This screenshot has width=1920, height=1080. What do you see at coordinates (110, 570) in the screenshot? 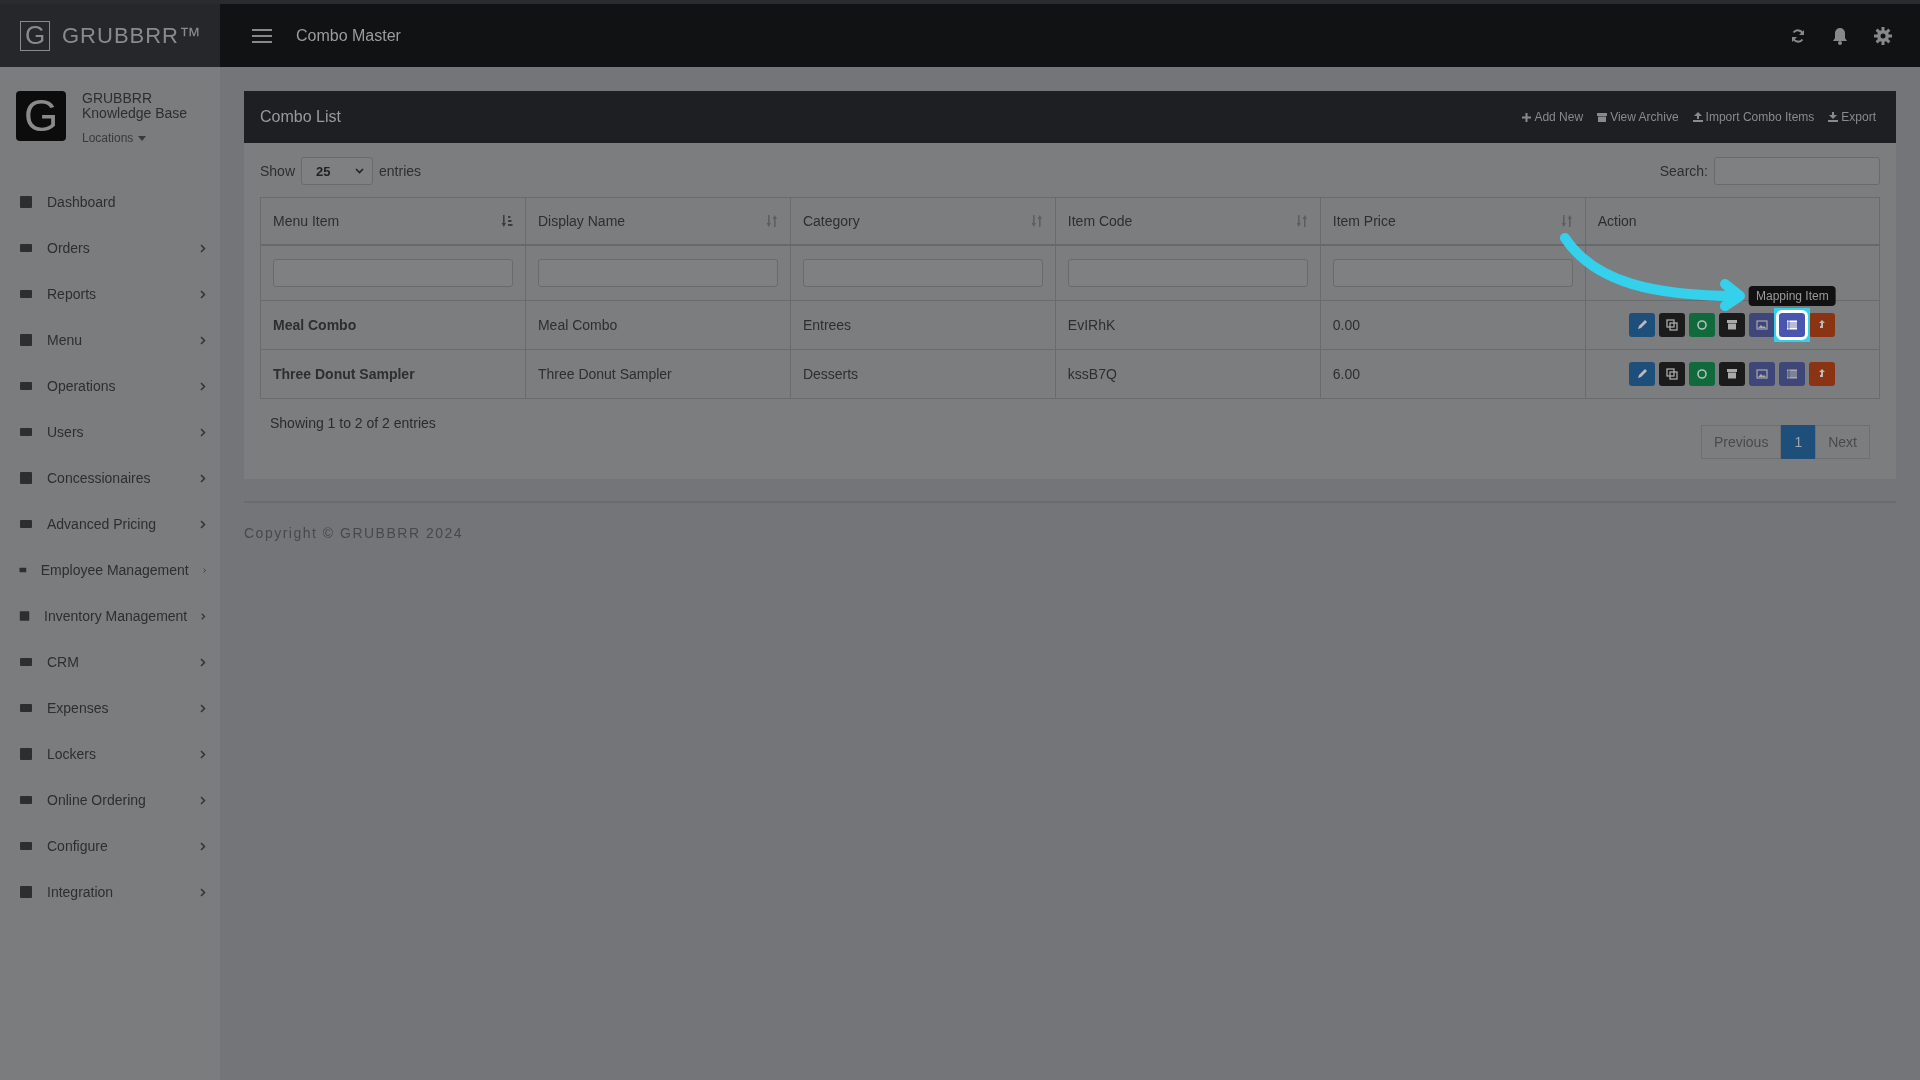
I see `sidebar-item: Employee Management` at bounding box center [110, 570].